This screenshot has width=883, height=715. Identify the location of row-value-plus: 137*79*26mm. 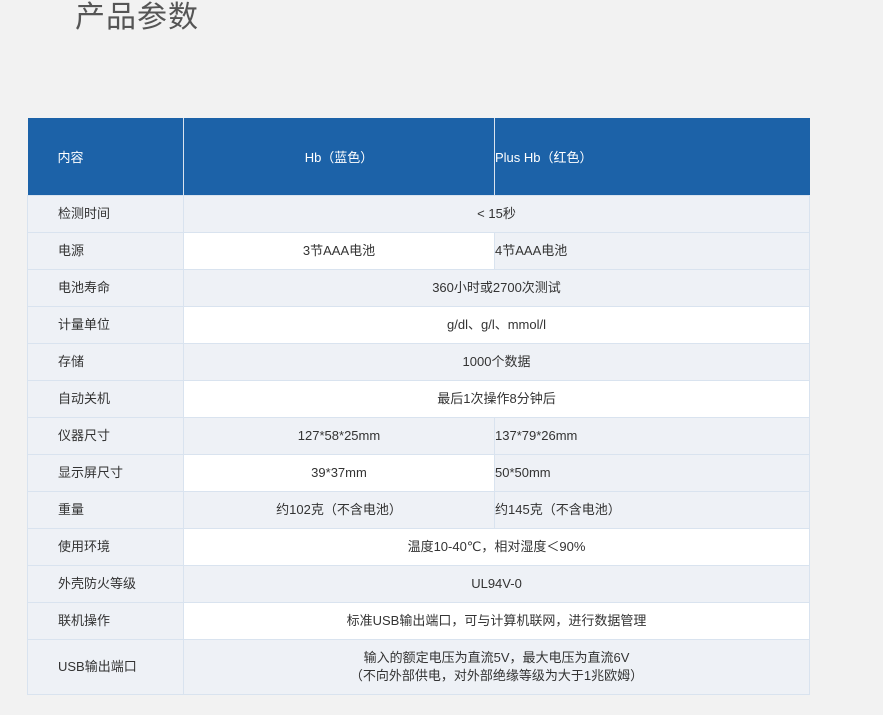
(652, 436).